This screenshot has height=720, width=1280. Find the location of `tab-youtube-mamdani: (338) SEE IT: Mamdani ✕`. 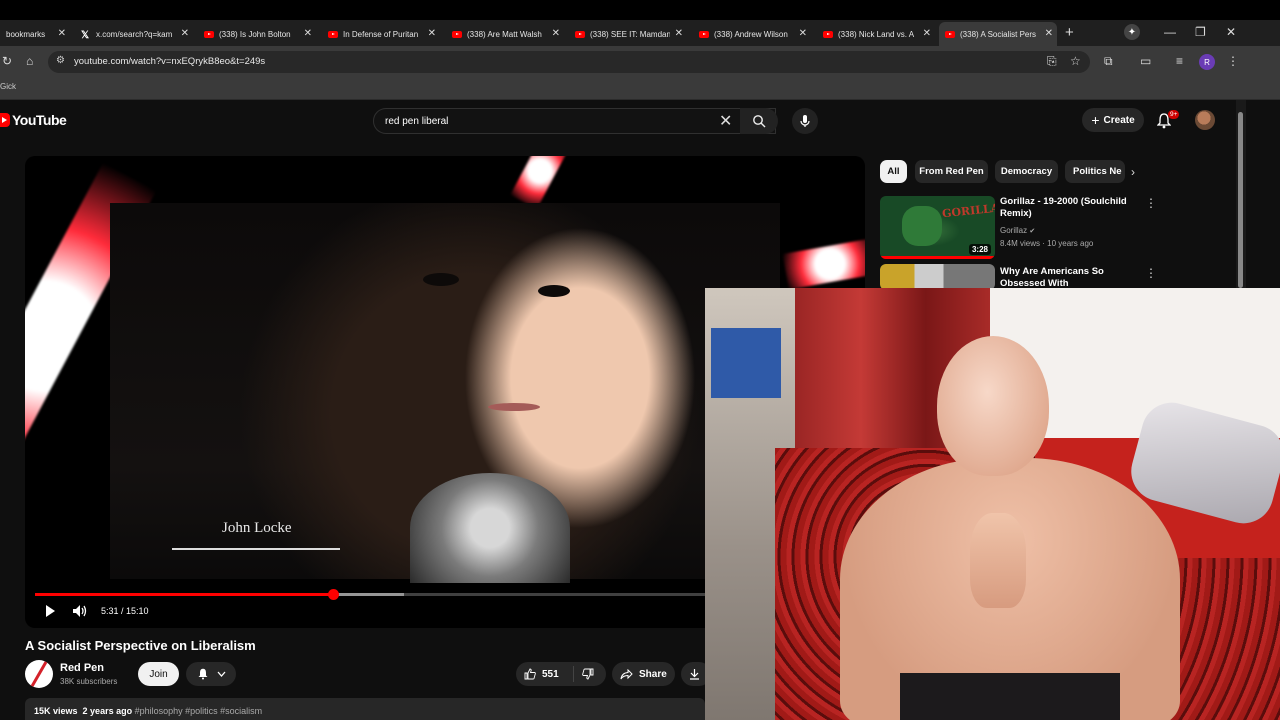

tab-youtube-mamdani: (338) SEE IT: Mamdani ✕ is located at coordinates (628, 34).